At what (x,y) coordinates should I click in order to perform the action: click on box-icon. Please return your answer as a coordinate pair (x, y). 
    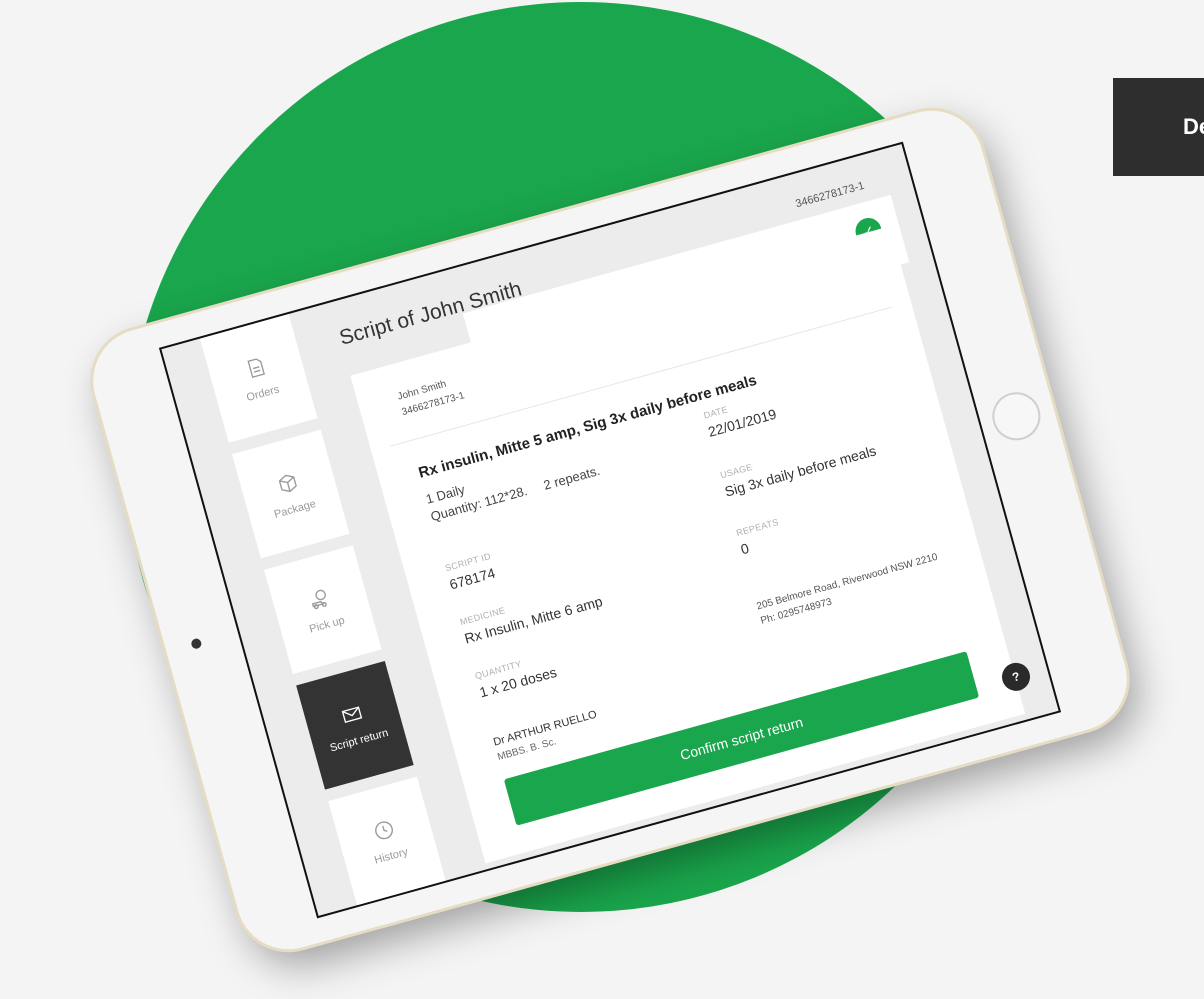
    Looking at the image, I should click on (287, 483).